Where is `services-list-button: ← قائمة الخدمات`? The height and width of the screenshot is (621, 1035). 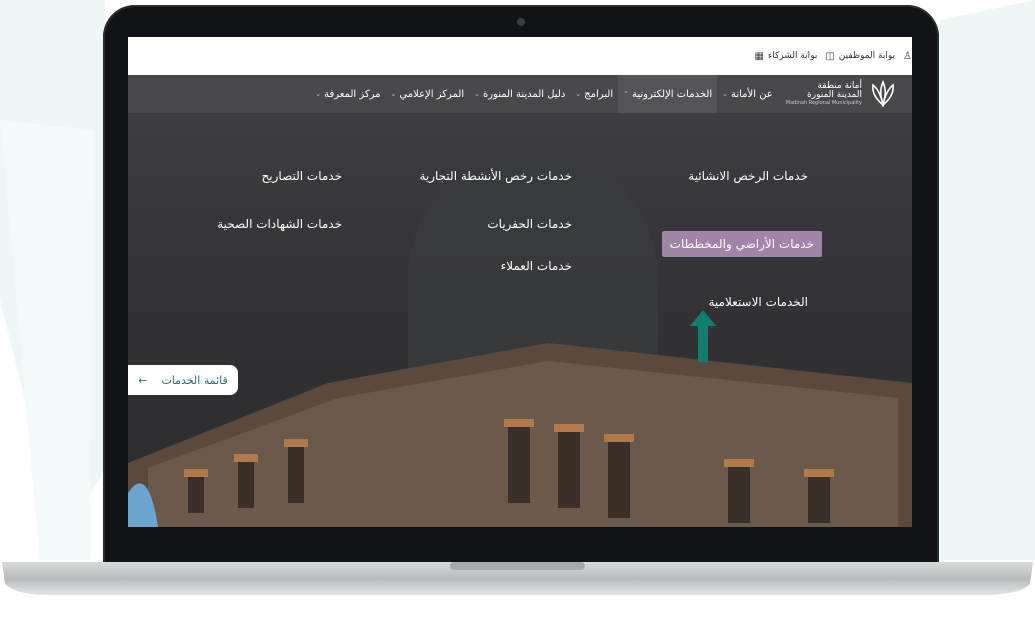
services-list-button: ← قائمة الخدمات is located at coordinates (183, 380).